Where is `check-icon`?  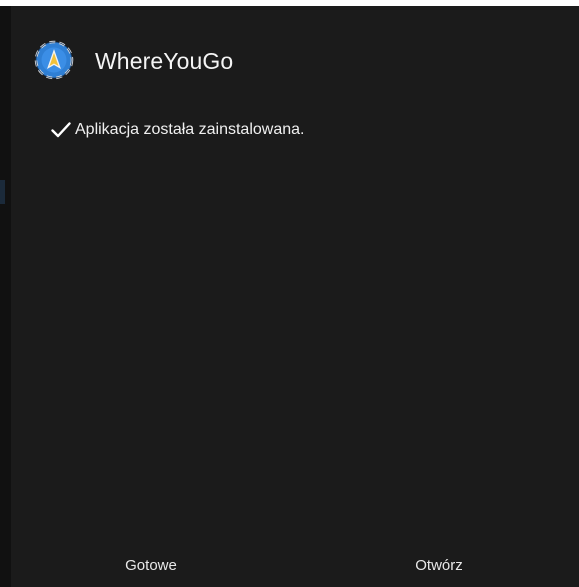
check-icon is located at coordinates (61, 130).